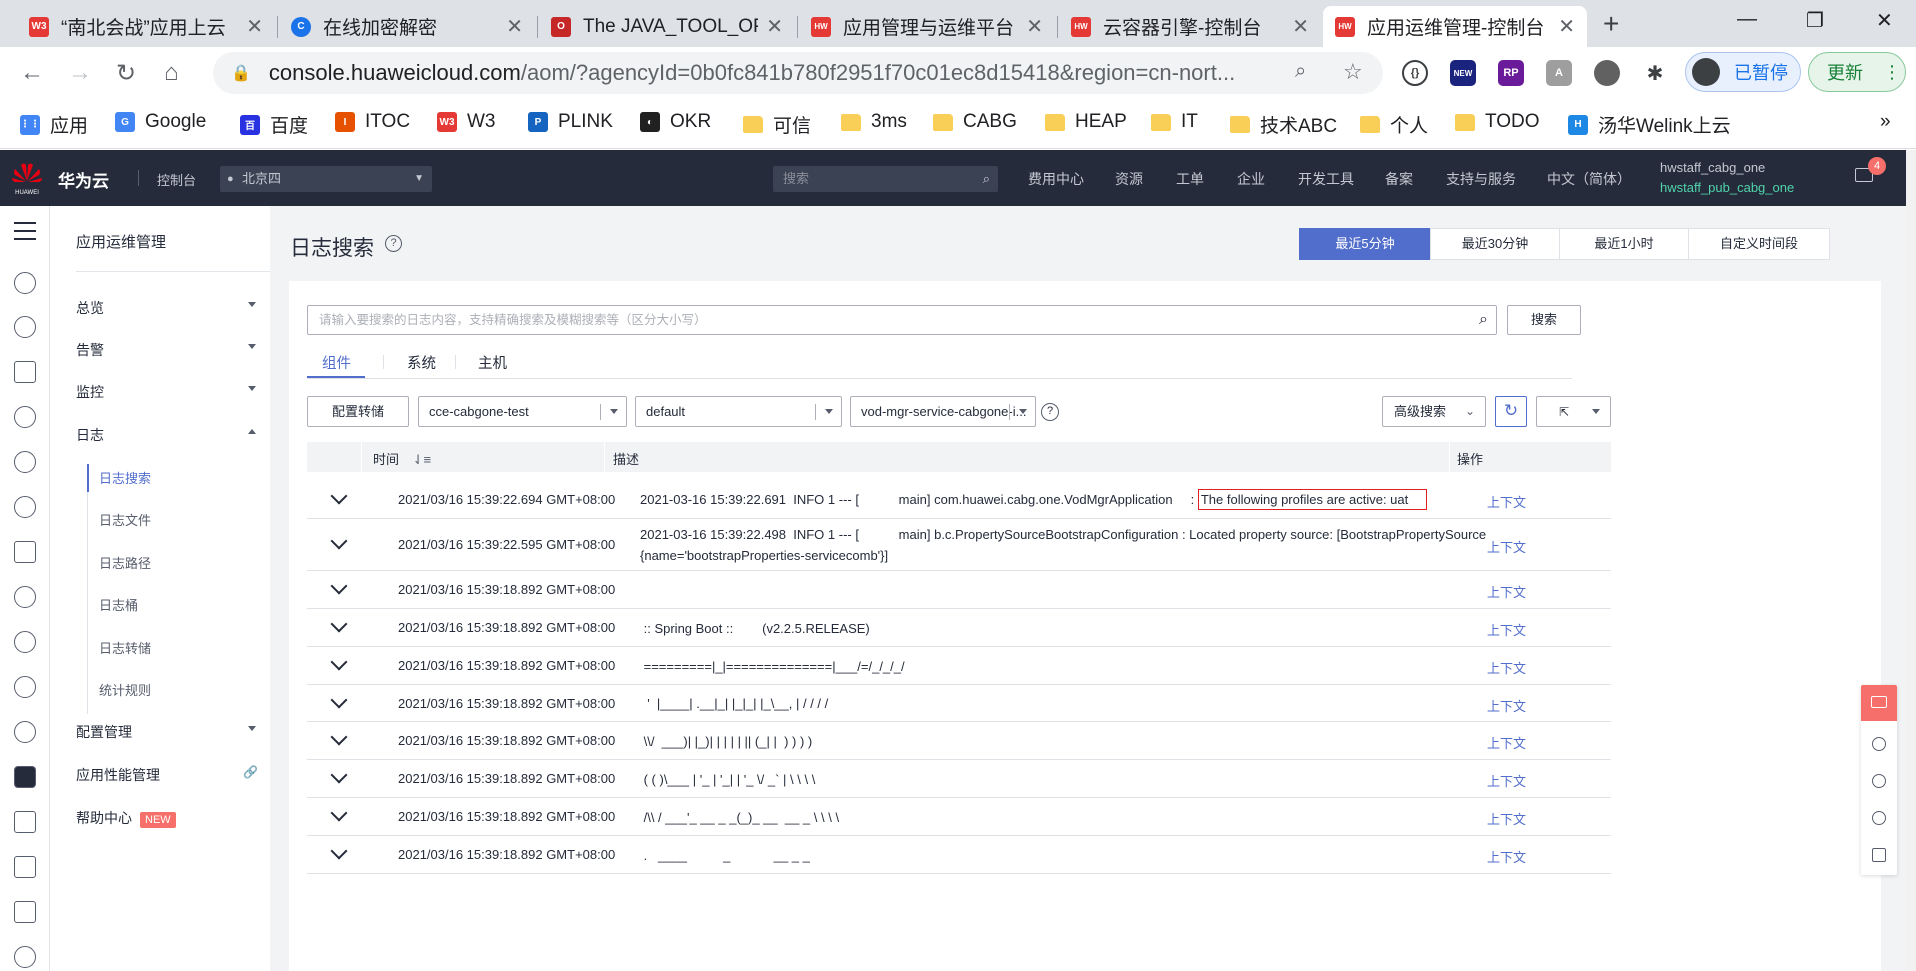  Describe the element at coordinates (25, 234) in the screenshot. I see `hamburger-menu-icon` at that location.